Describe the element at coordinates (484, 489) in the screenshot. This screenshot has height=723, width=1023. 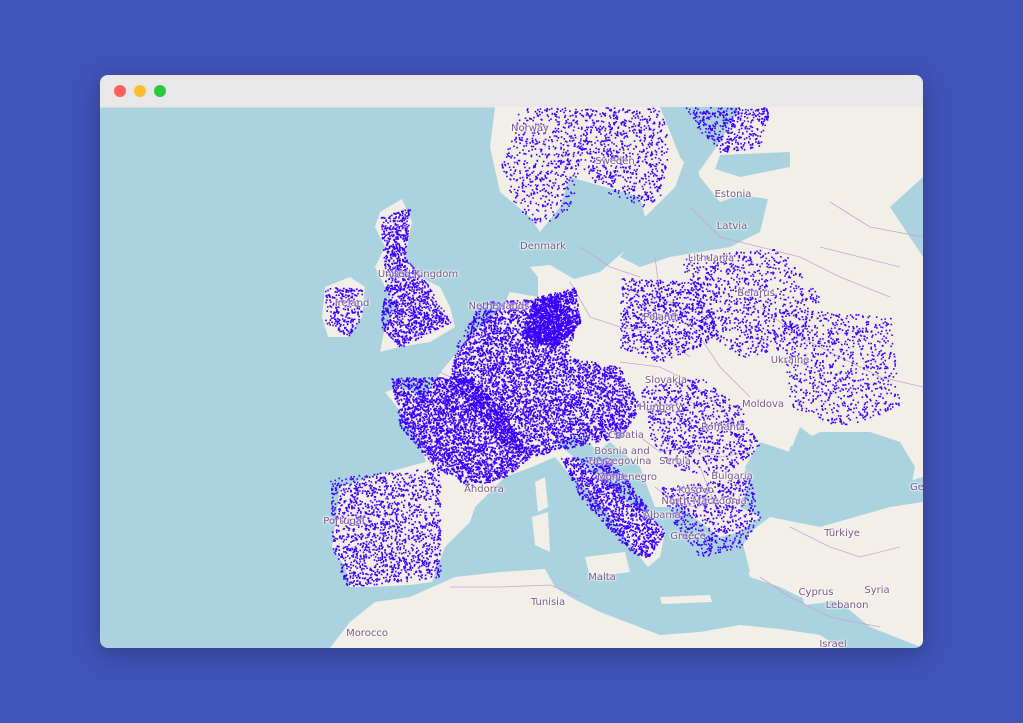
I see `map-label: Andorra` at that location.